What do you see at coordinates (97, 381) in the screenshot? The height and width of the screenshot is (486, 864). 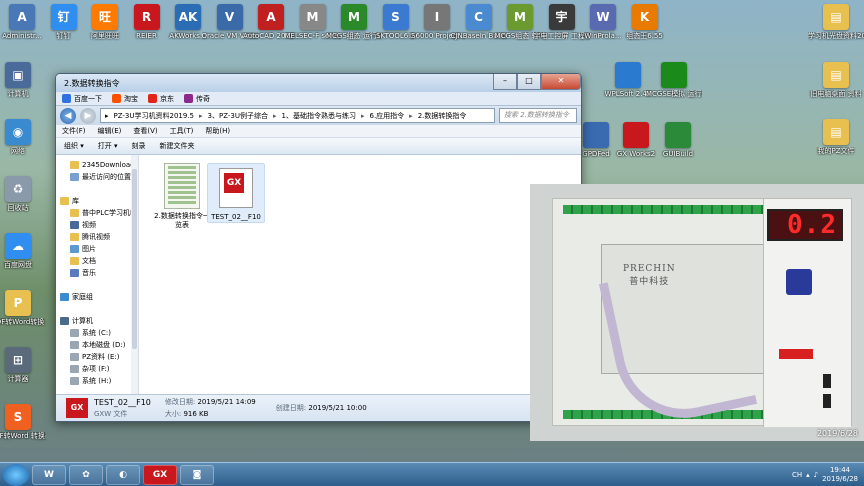 I see `nav-item: 系统 (H:)` at bounding box center [97, 381].